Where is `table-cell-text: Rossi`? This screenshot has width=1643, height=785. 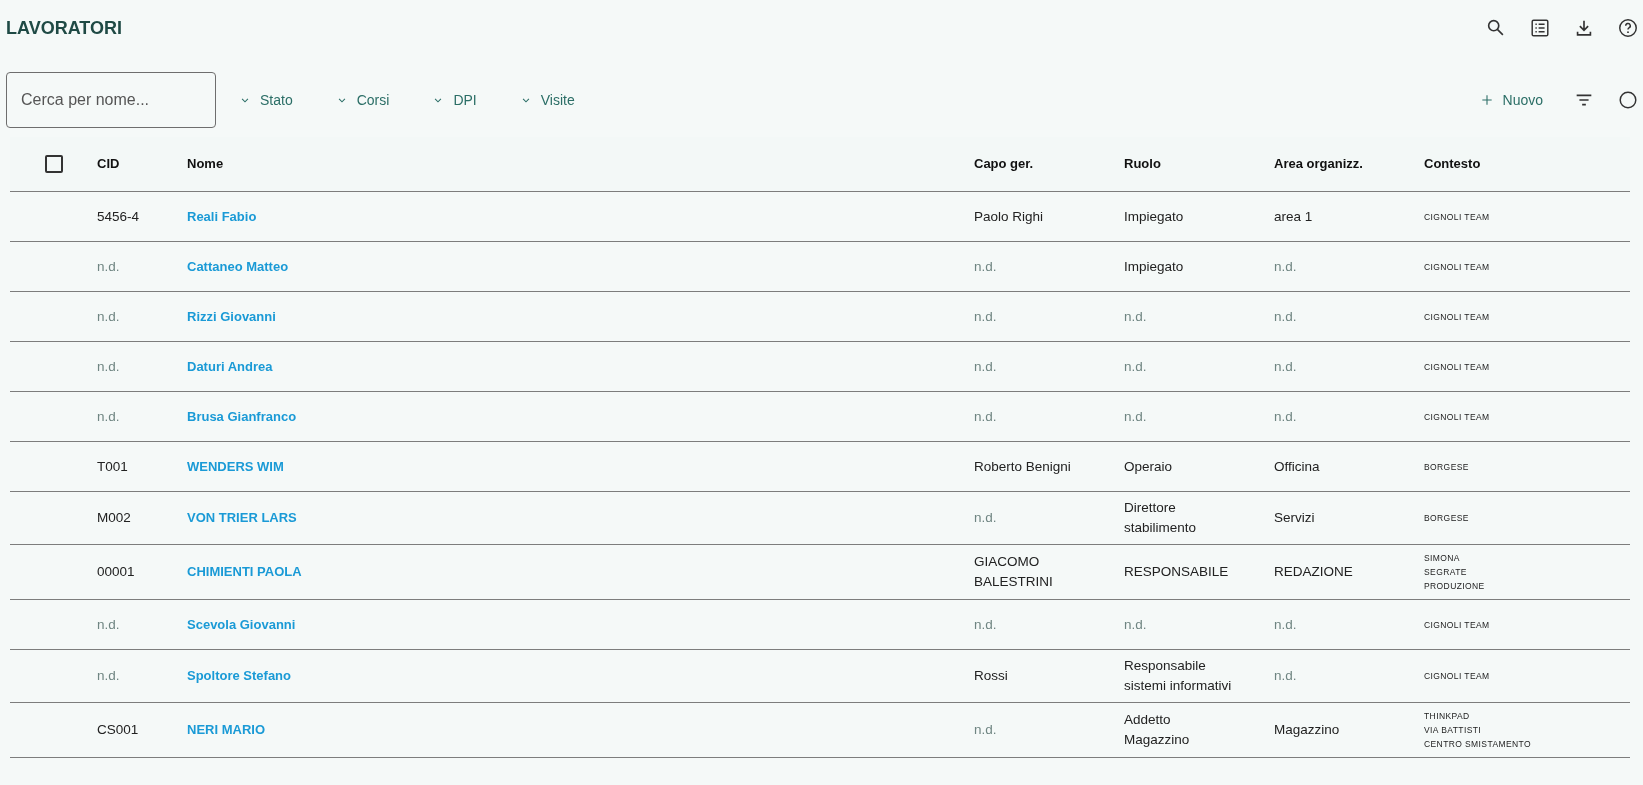 table-cell-text: Rossi is located at coordinates (991, 676).